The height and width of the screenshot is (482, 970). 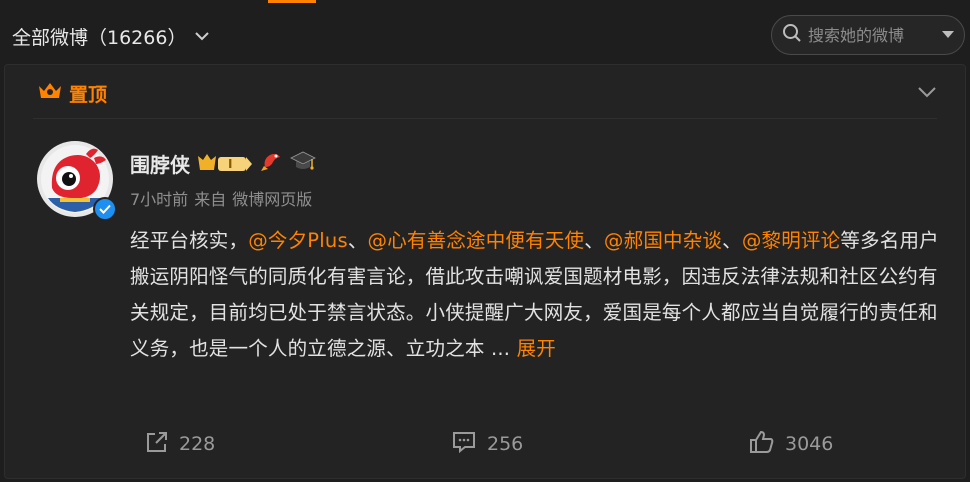 What do you see at coordinates (485, 32) in the screenshot?
I see `top-bar: 全部微博（16266）` at bounding box center [485, 32].